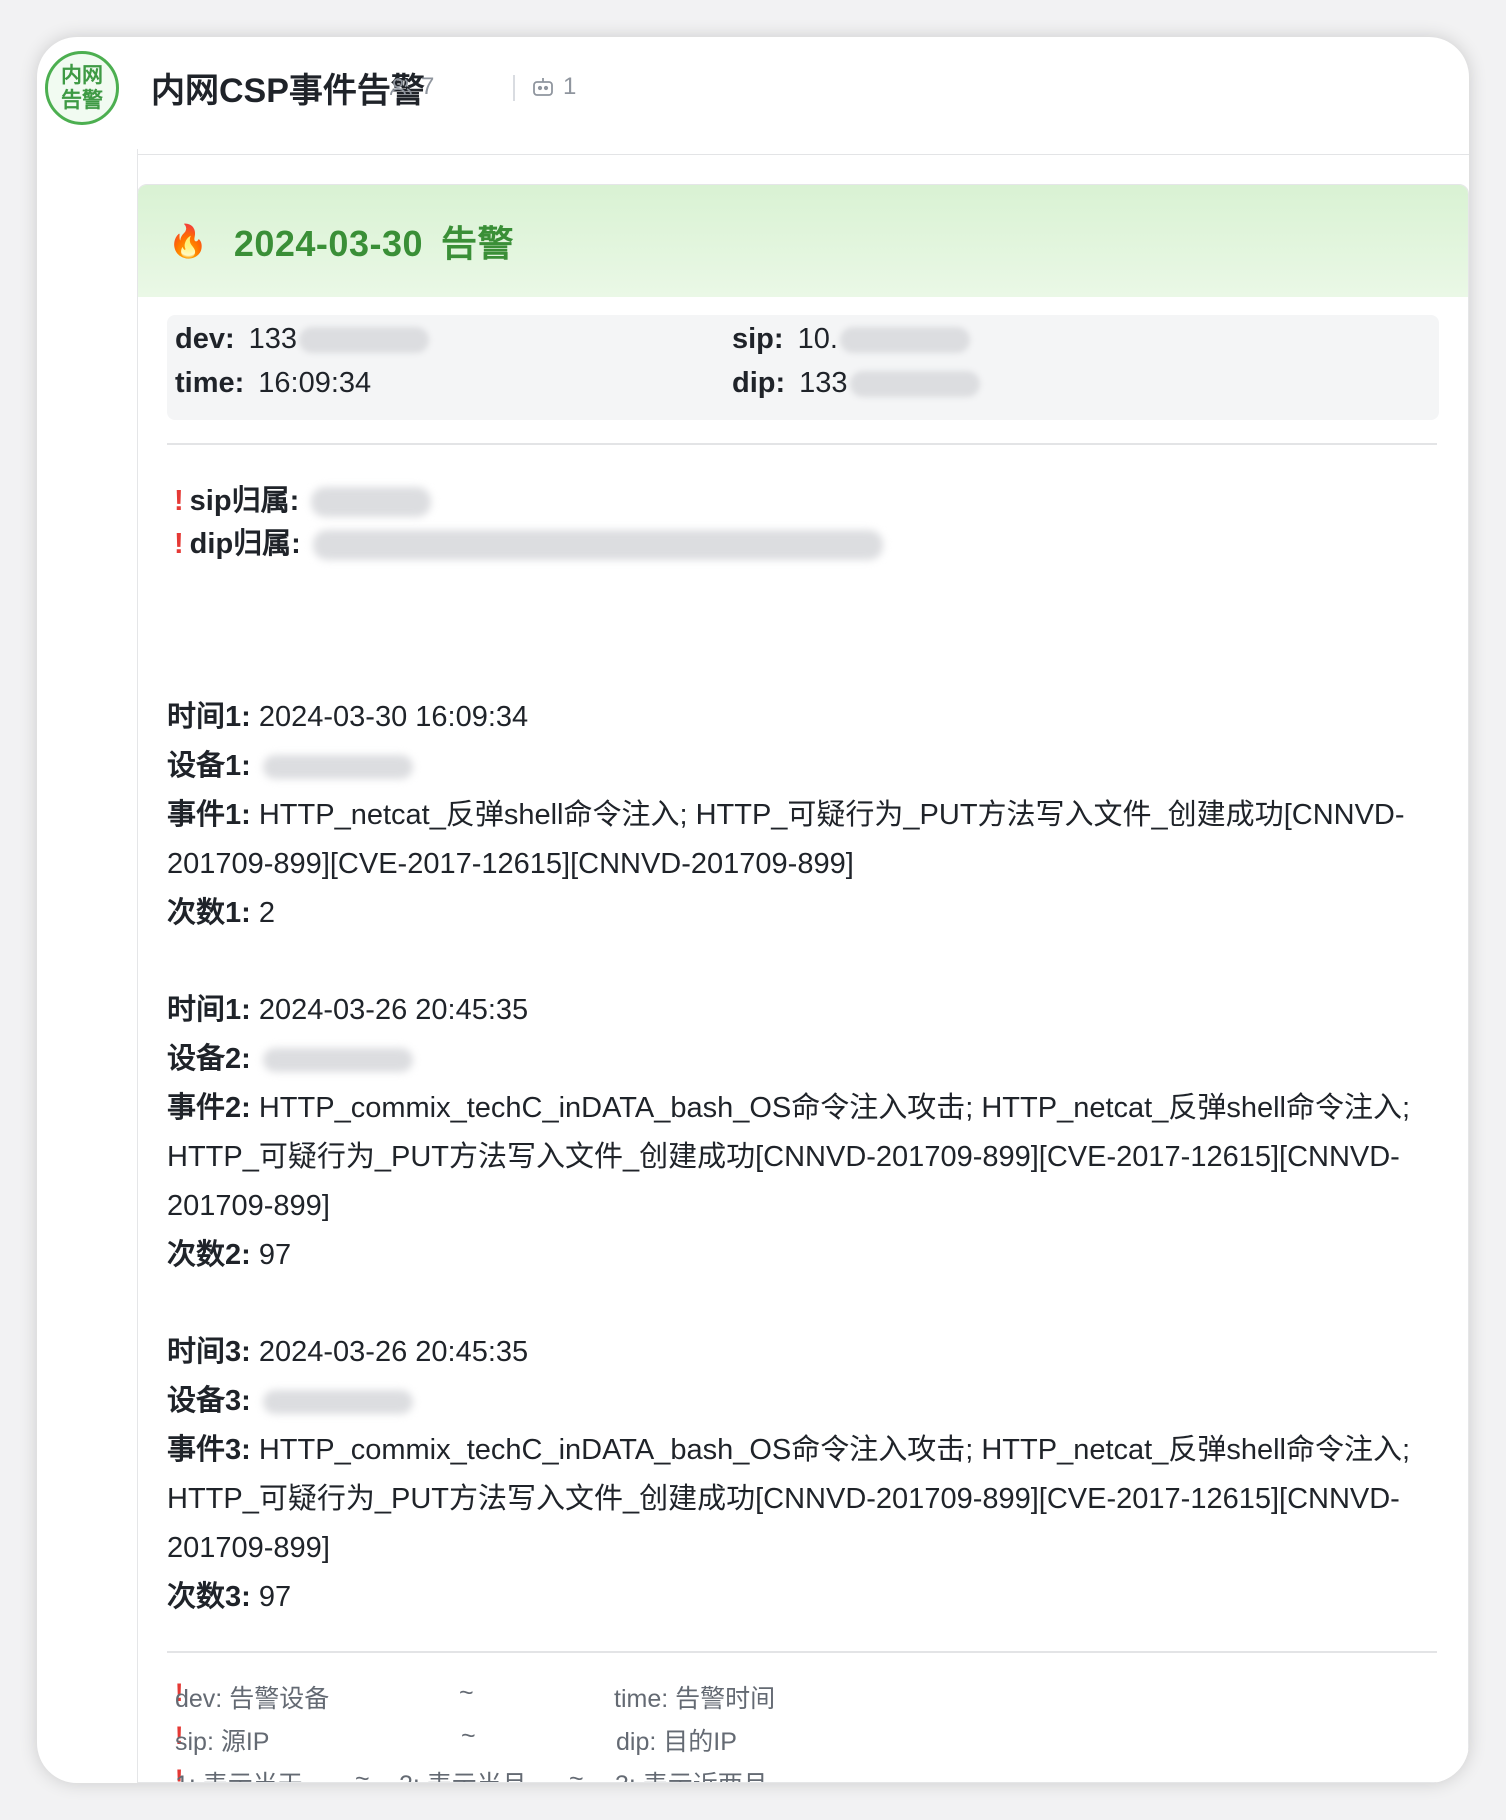 This screenshot has height=1820, width=1506. What do you see at coordinates (82, 75) in the screenshot?
I see `avatar-line-1: 内网` at bounding box center [82, 75].